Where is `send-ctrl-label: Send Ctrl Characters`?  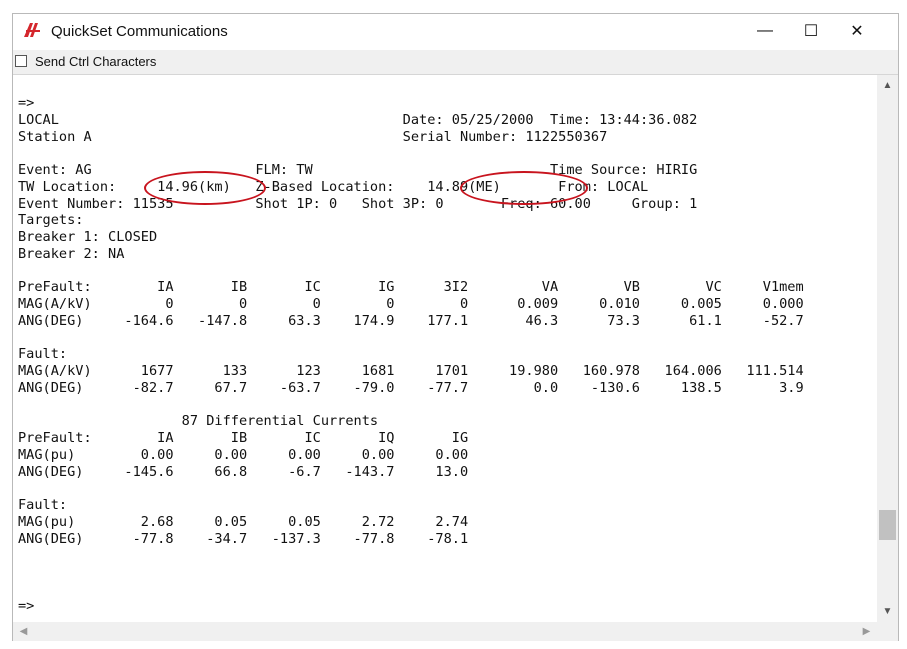 send-ctrl-label: Send Ctrl Characters is located at coordinates (95, 61).